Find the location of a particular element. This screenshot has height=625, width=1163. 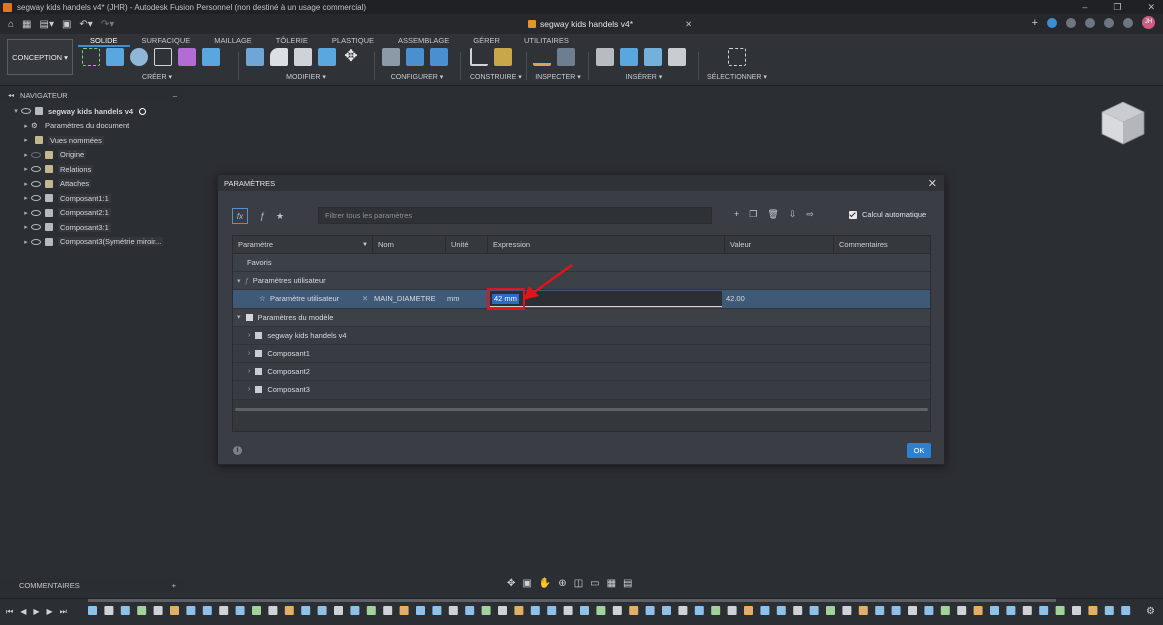

model-item-row: › Composant1 is located at coordinates (581, 354).